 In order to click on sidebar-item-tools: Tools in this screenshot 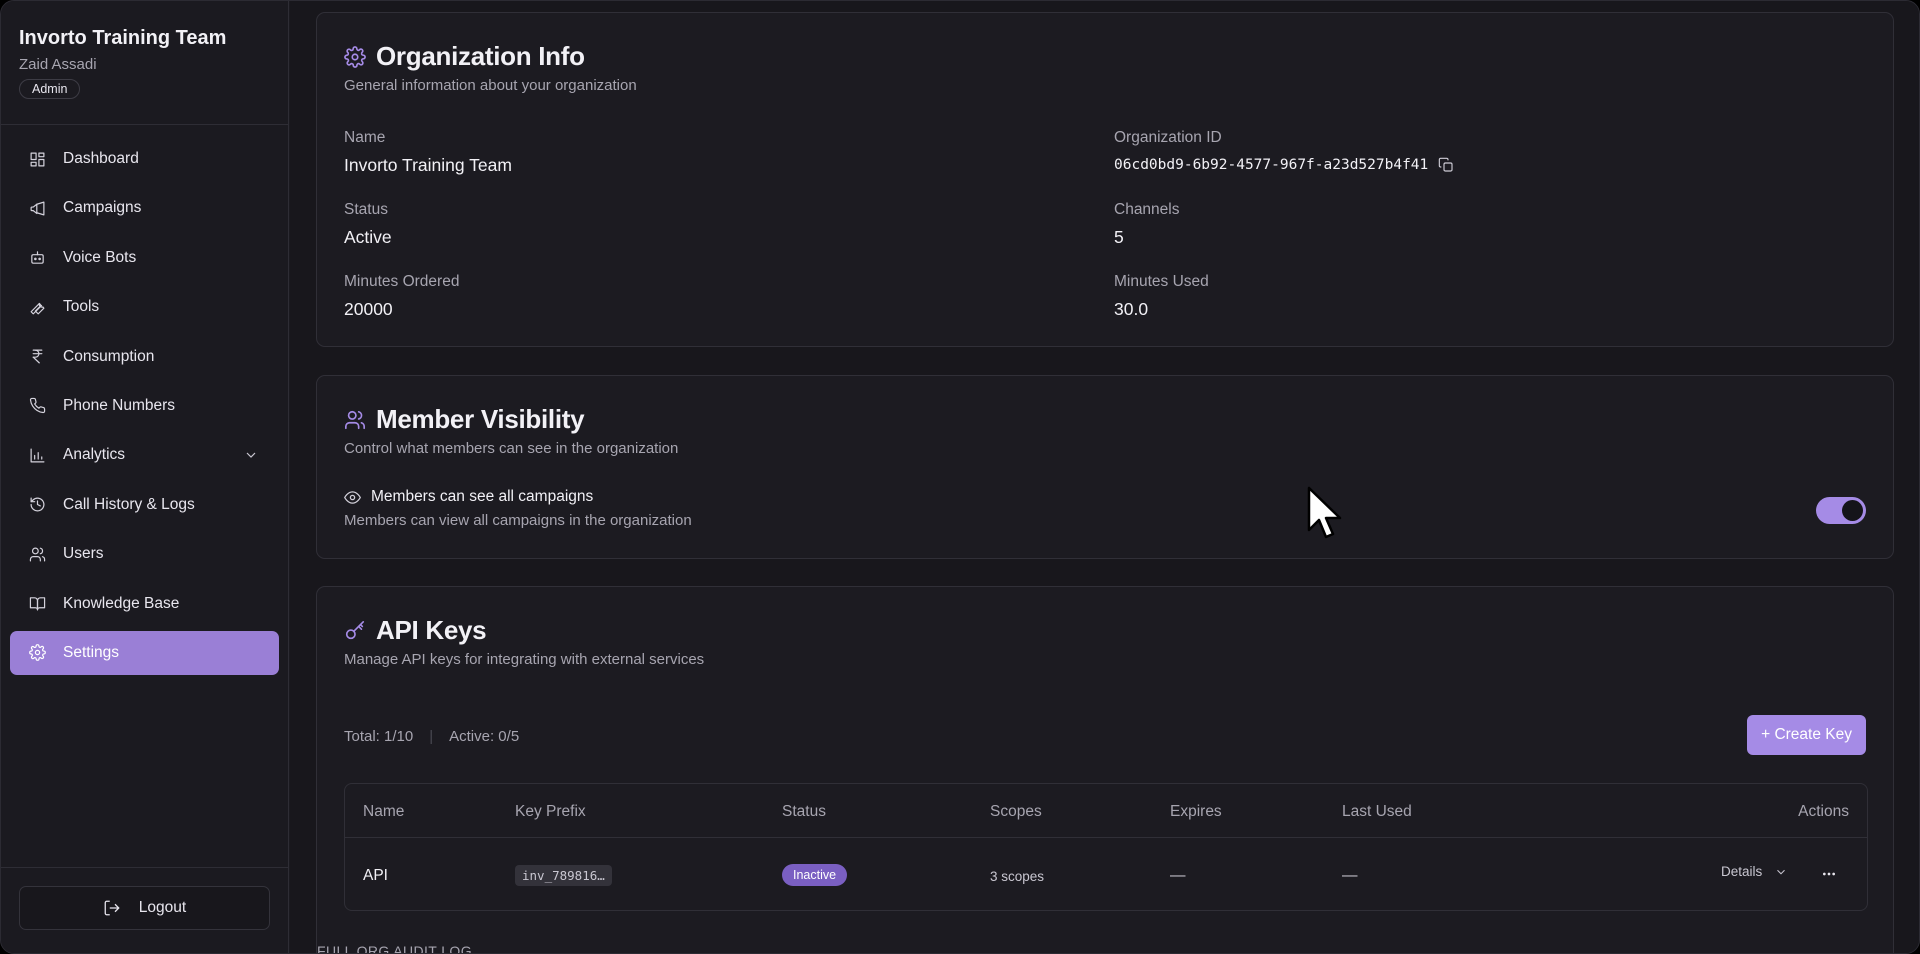, I will do `click(144, 307)`.